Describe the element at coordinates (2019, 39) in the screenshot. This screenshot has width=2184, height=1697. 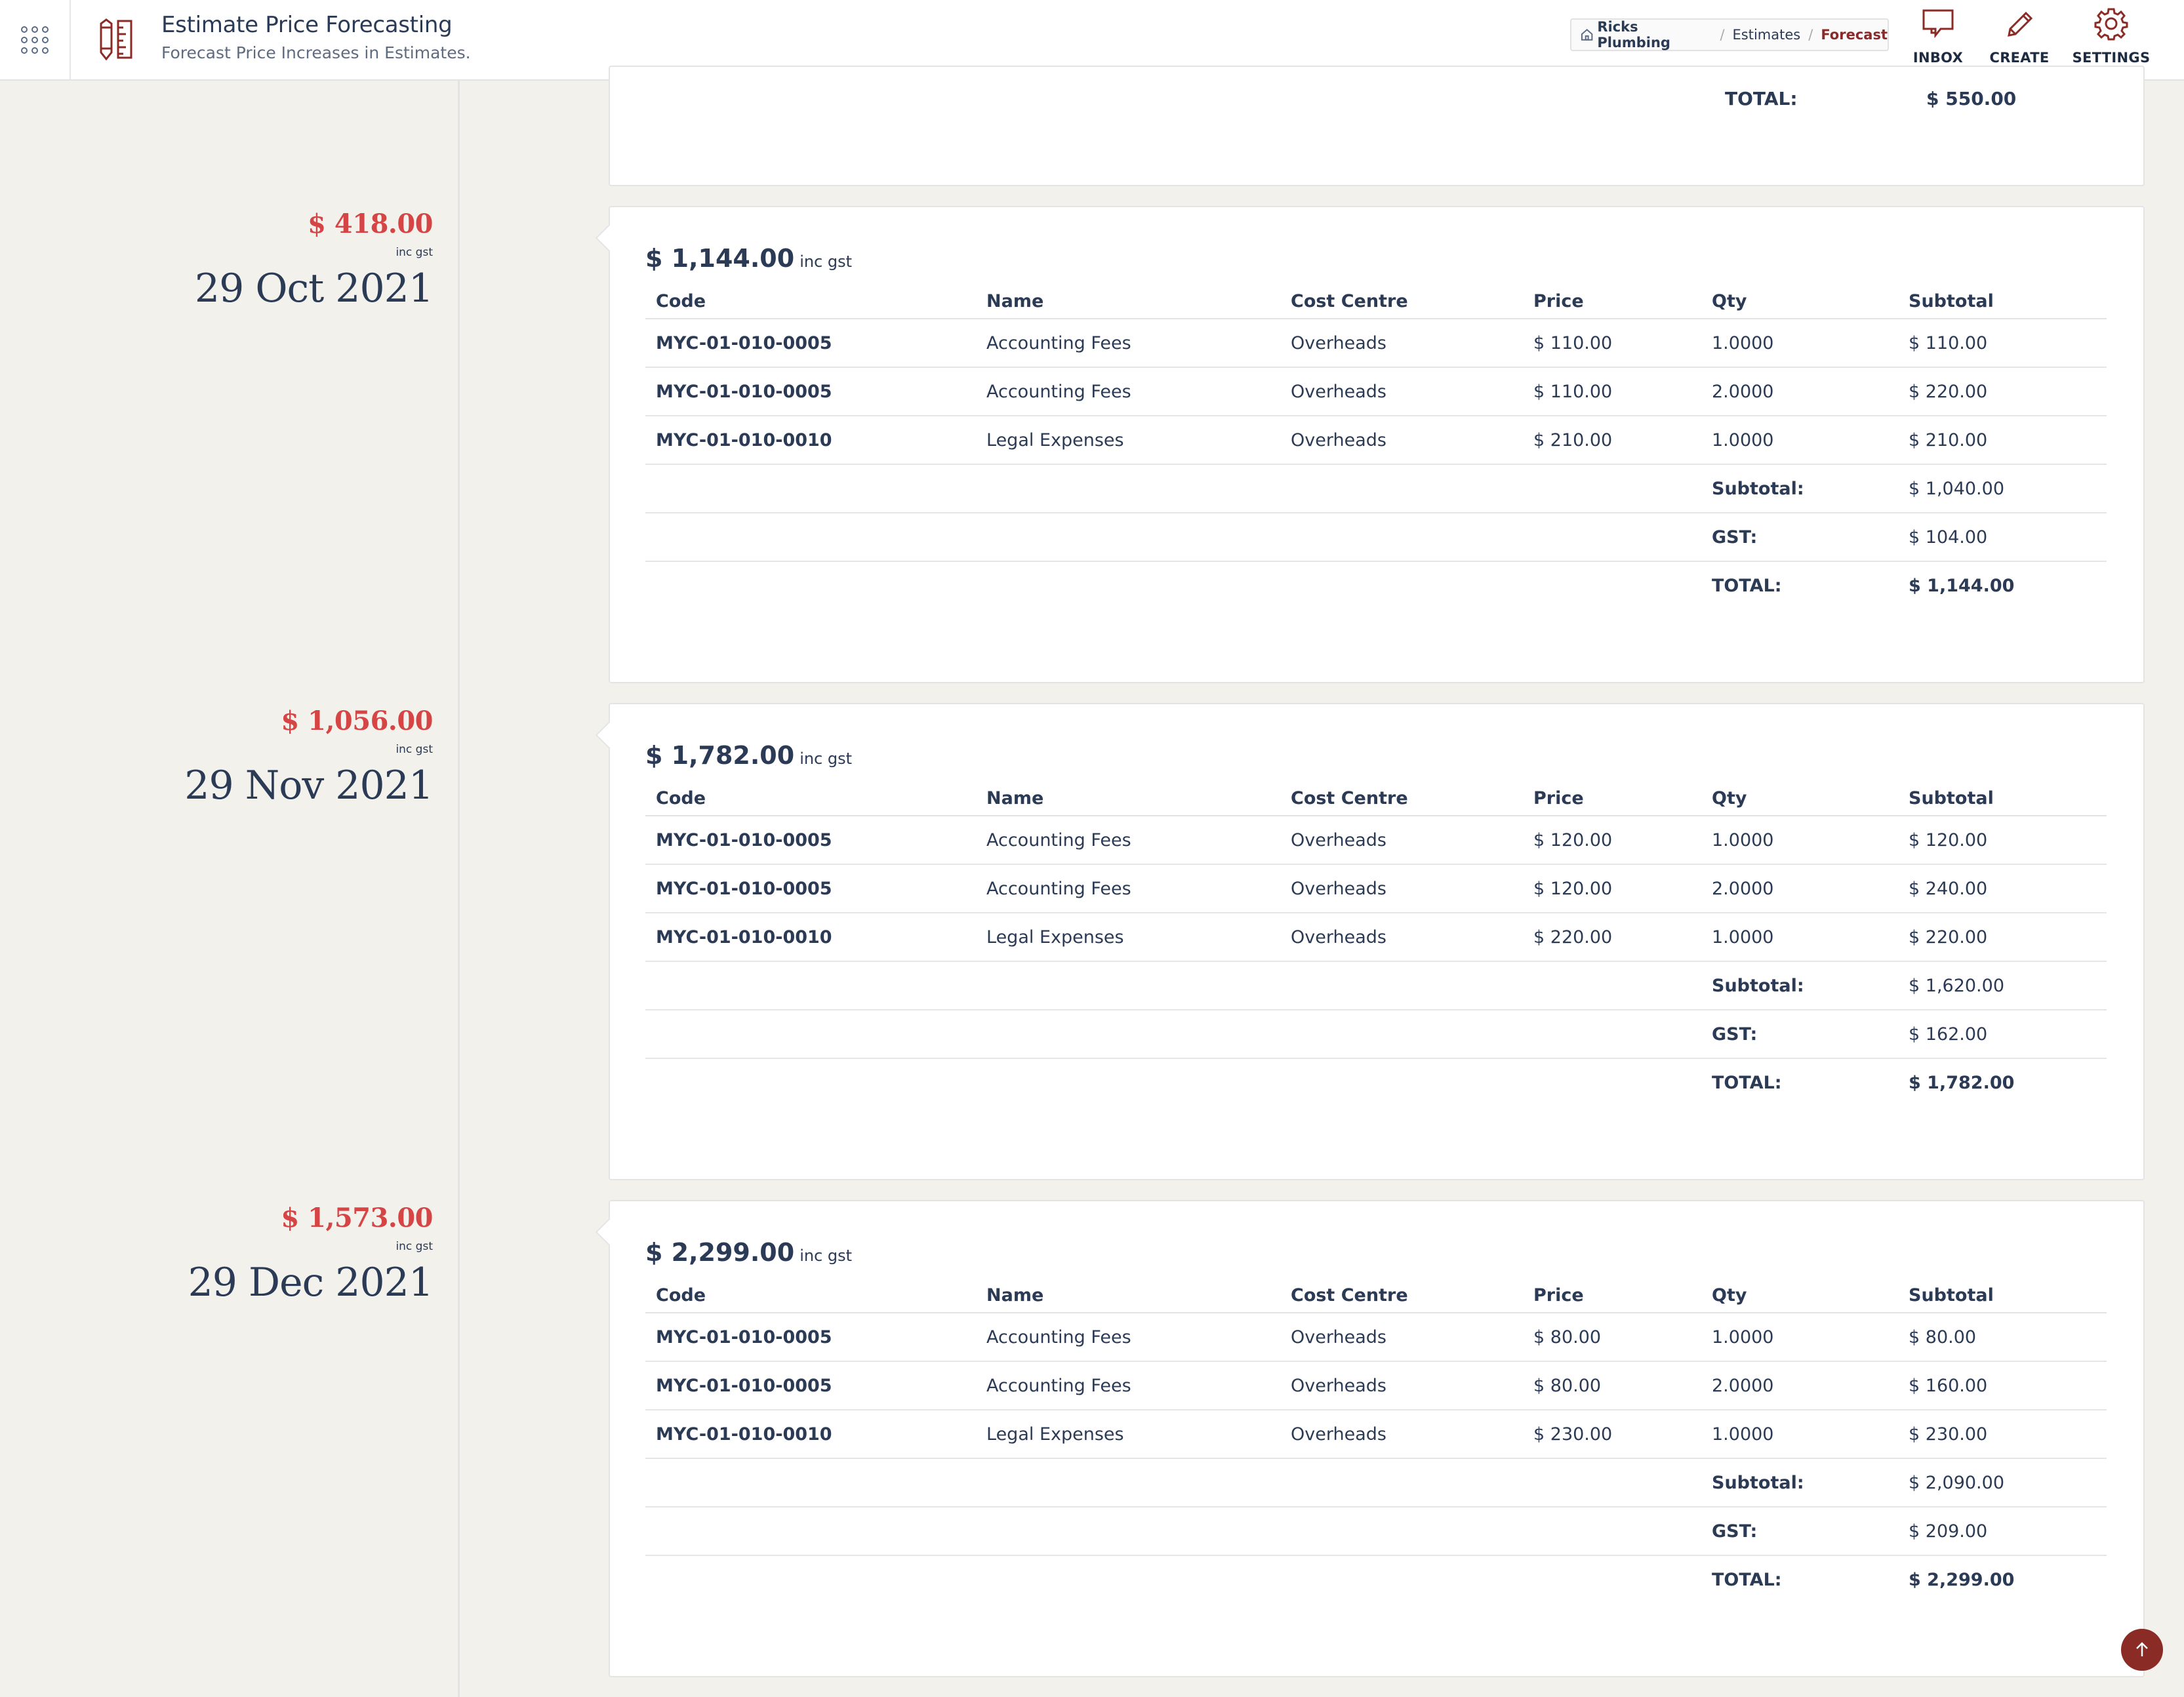
I see `create-button: CREATE` at that location.